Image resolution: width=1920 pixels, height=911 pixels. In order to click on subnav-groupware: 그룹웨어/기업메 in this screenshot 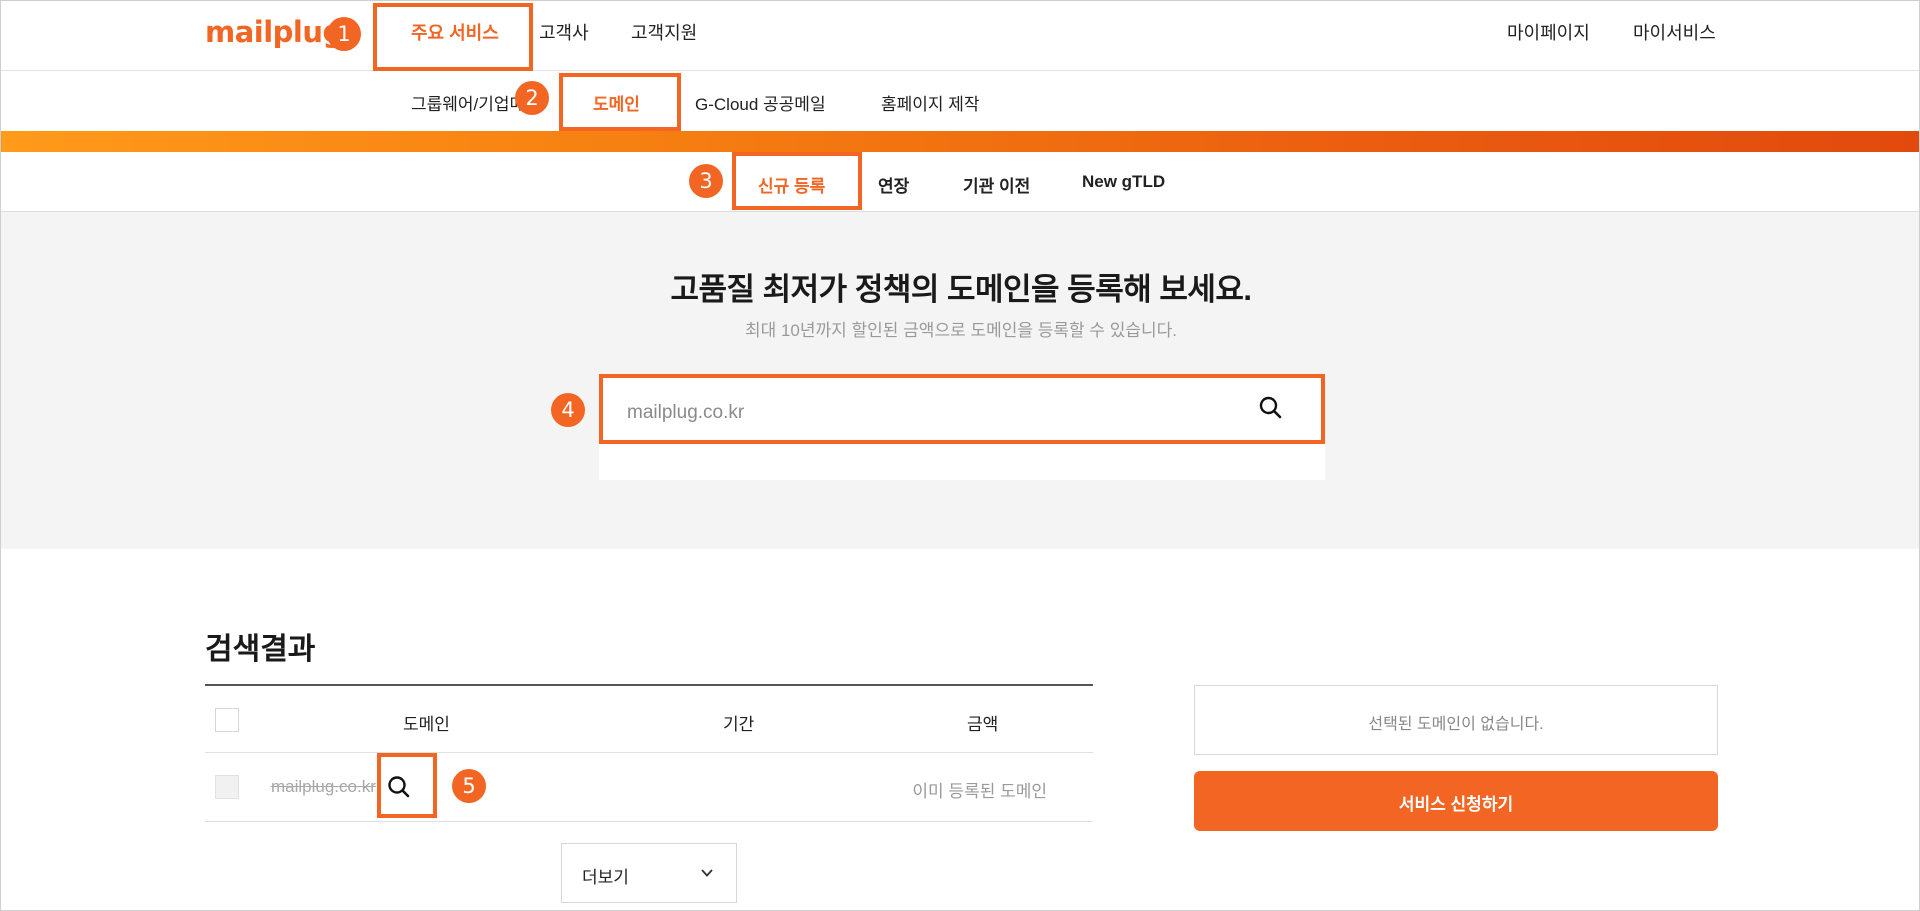, I will do `click(468, 102)`.